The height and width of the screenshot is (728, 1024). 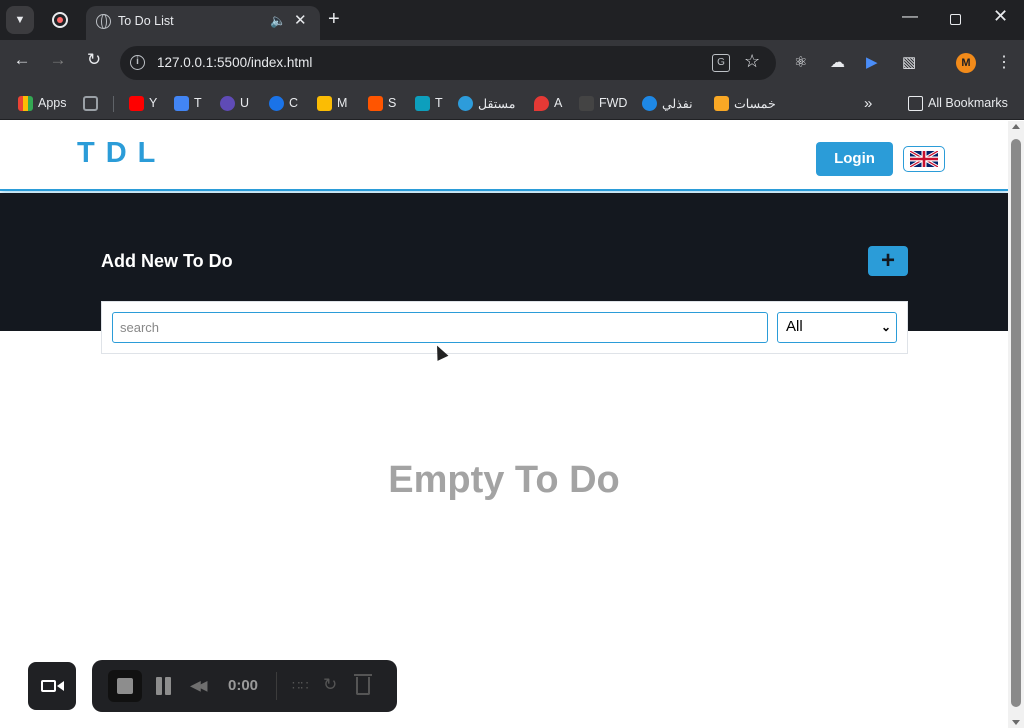 I want to click on bookmark-translate: T, so click(x=188, y=103).